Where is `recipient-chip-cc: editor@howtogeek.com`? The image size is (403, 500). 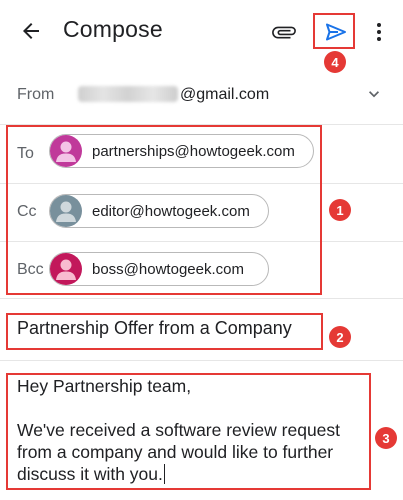
recipient-chip-cc: editor@howtogeek.com is located at coordinates (159, 211).